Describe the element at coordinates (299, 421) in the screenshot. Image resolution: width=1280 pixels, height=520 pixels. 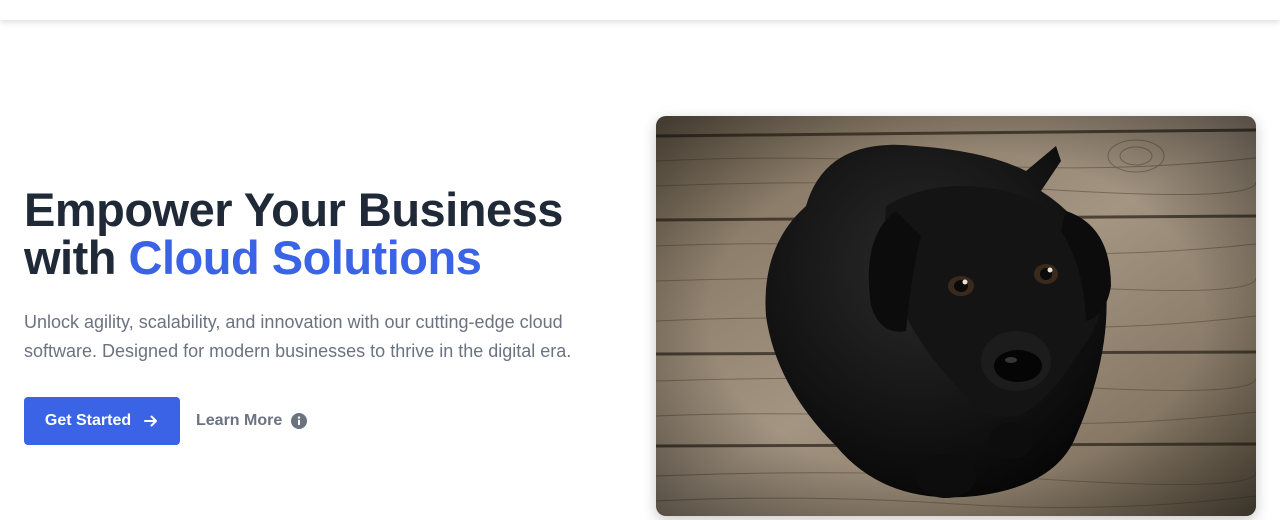
I see `info-icon` at that location.